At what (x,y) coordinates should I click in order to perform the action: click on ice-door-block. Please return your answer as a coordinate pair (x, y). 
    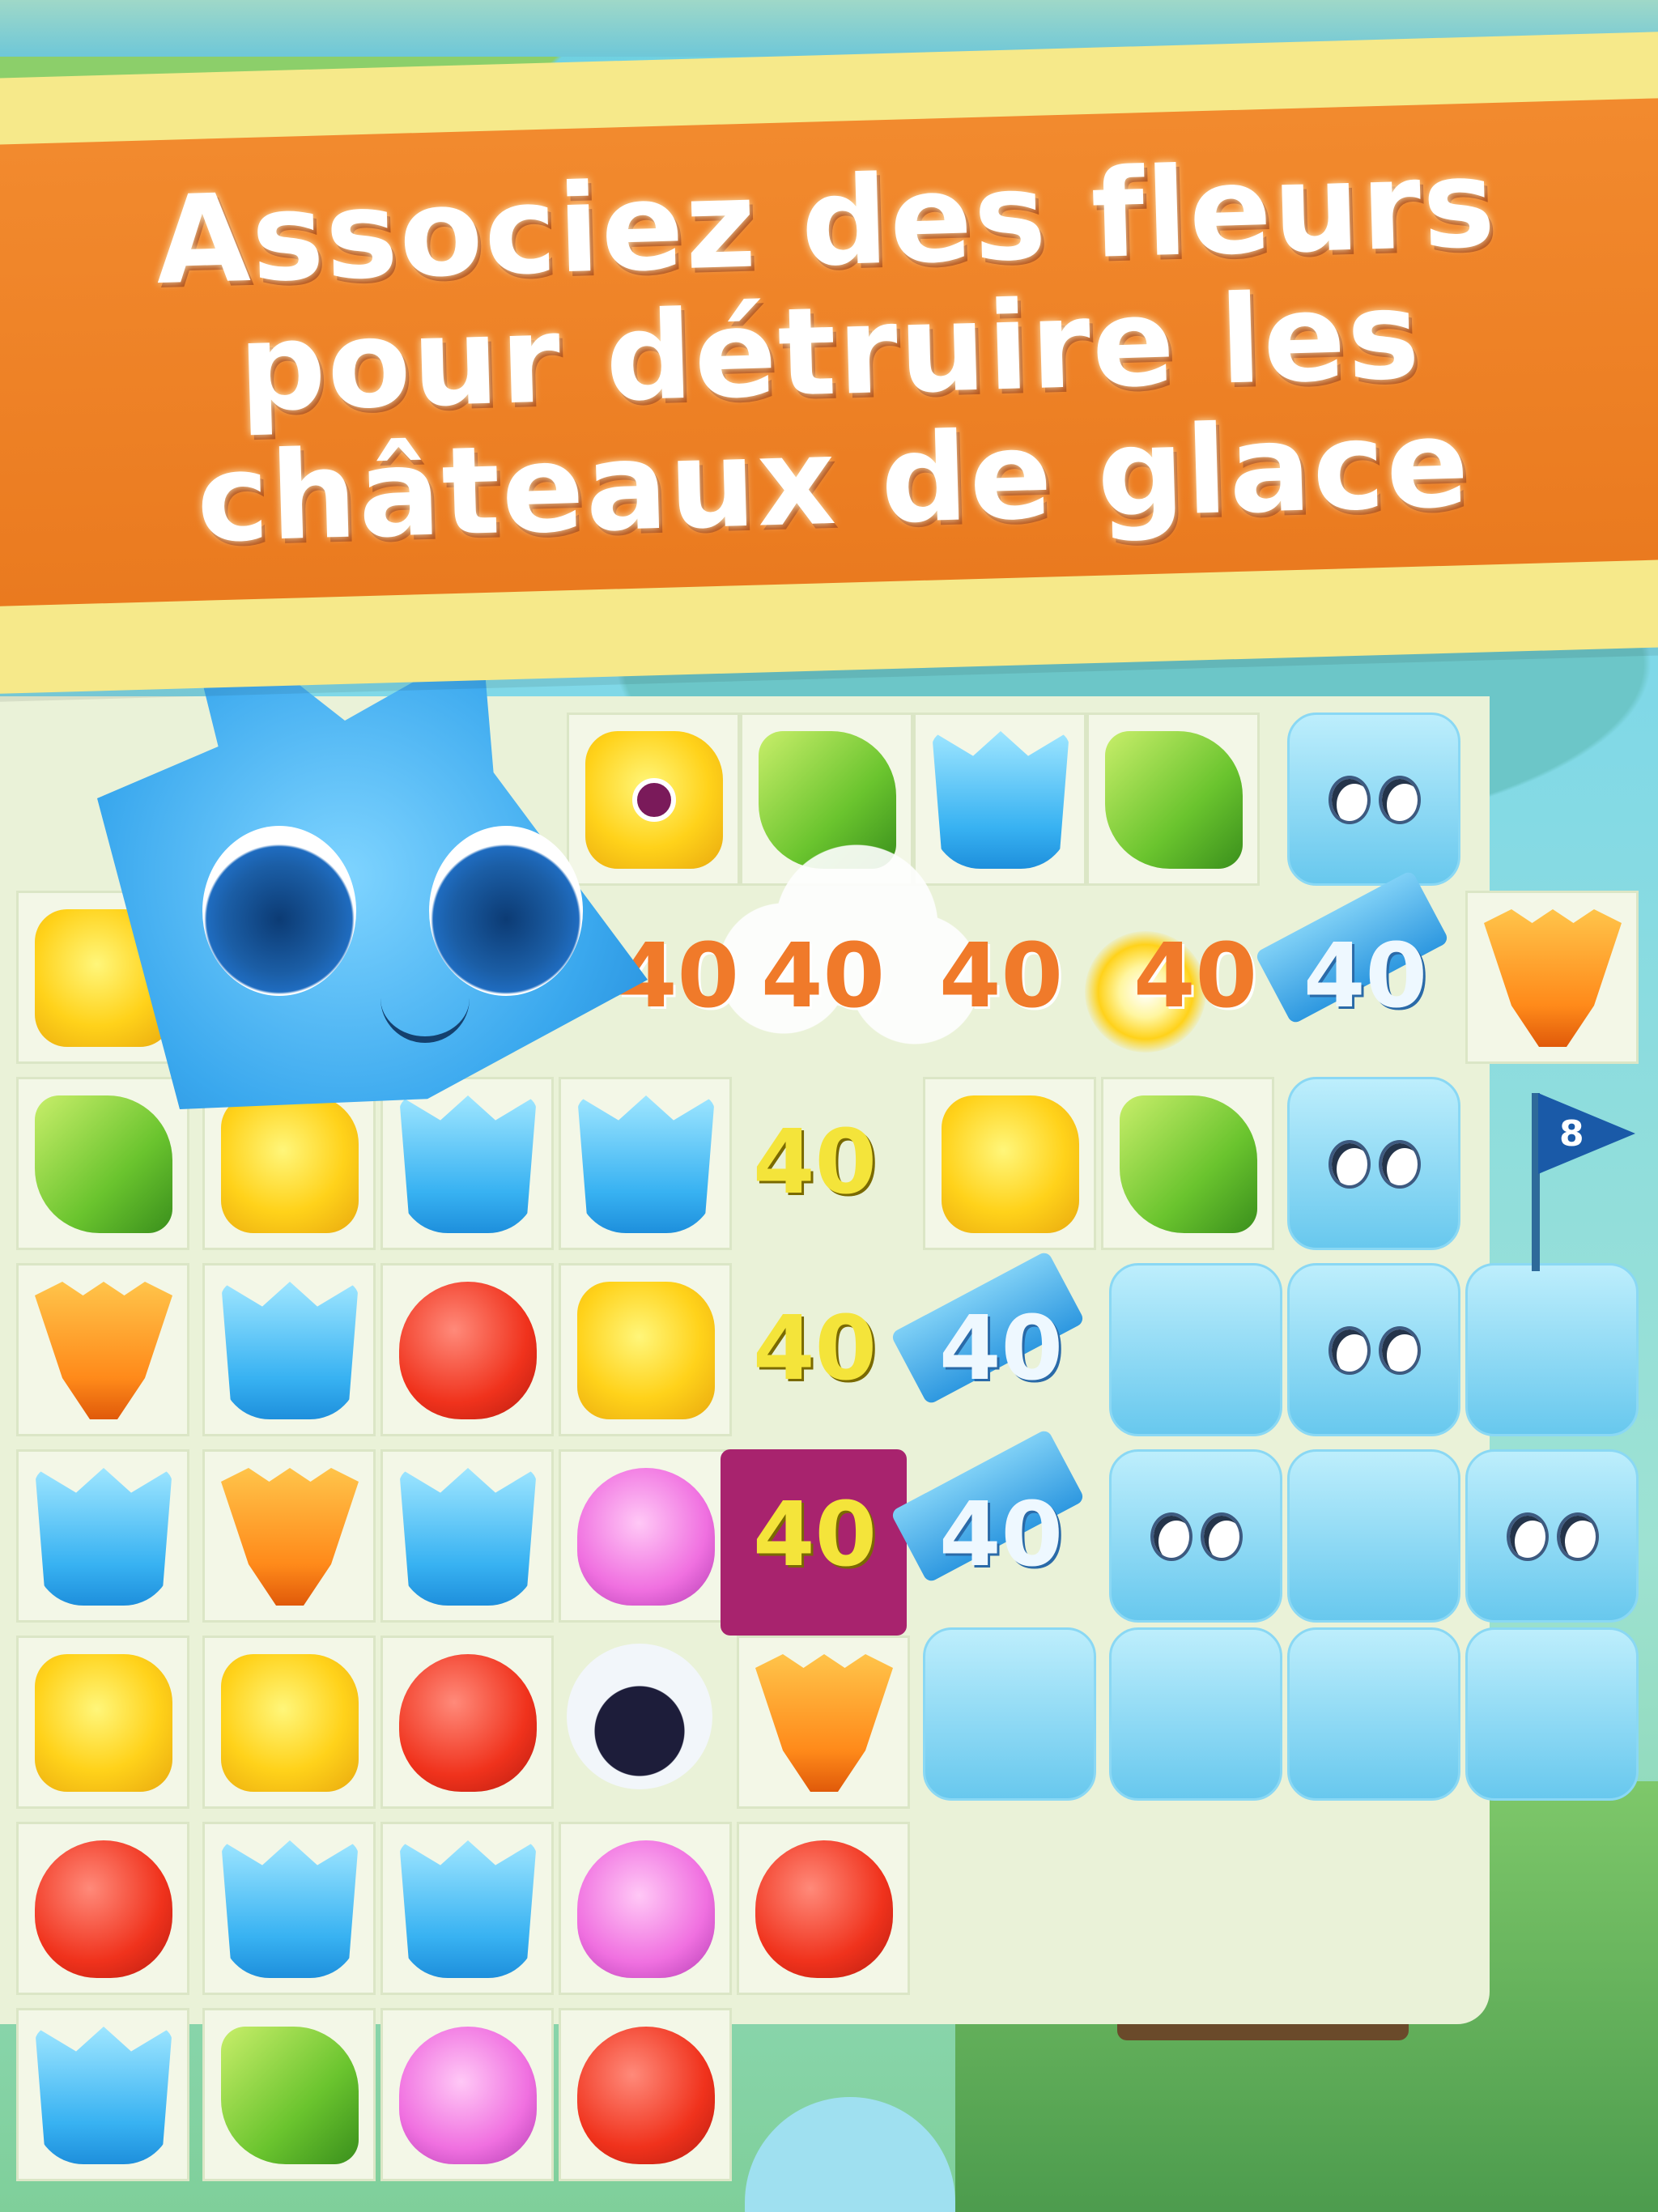
    Looking at the image, I should click on (1373, 1536).